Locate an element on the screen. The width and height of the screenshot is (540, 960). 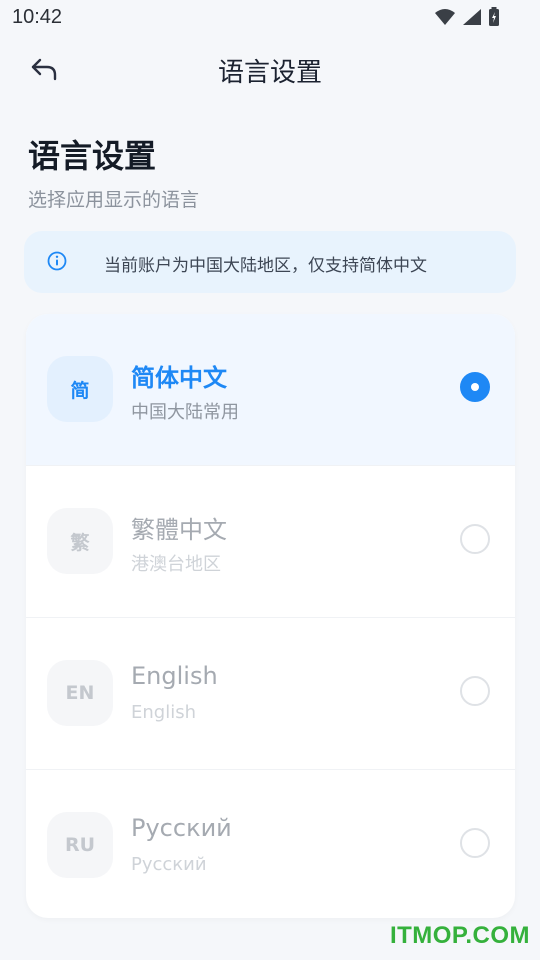
status-time: 10:42 is located at coordinates (37, 17).